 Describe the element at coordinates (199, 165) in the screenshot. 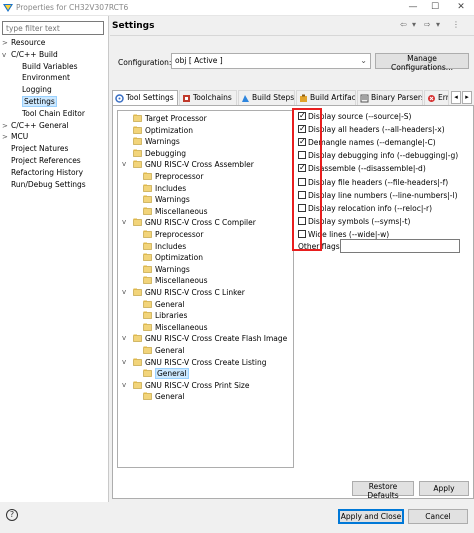

I see `tree-item-label: GNU RISC-V Cross Assembler` at that location.